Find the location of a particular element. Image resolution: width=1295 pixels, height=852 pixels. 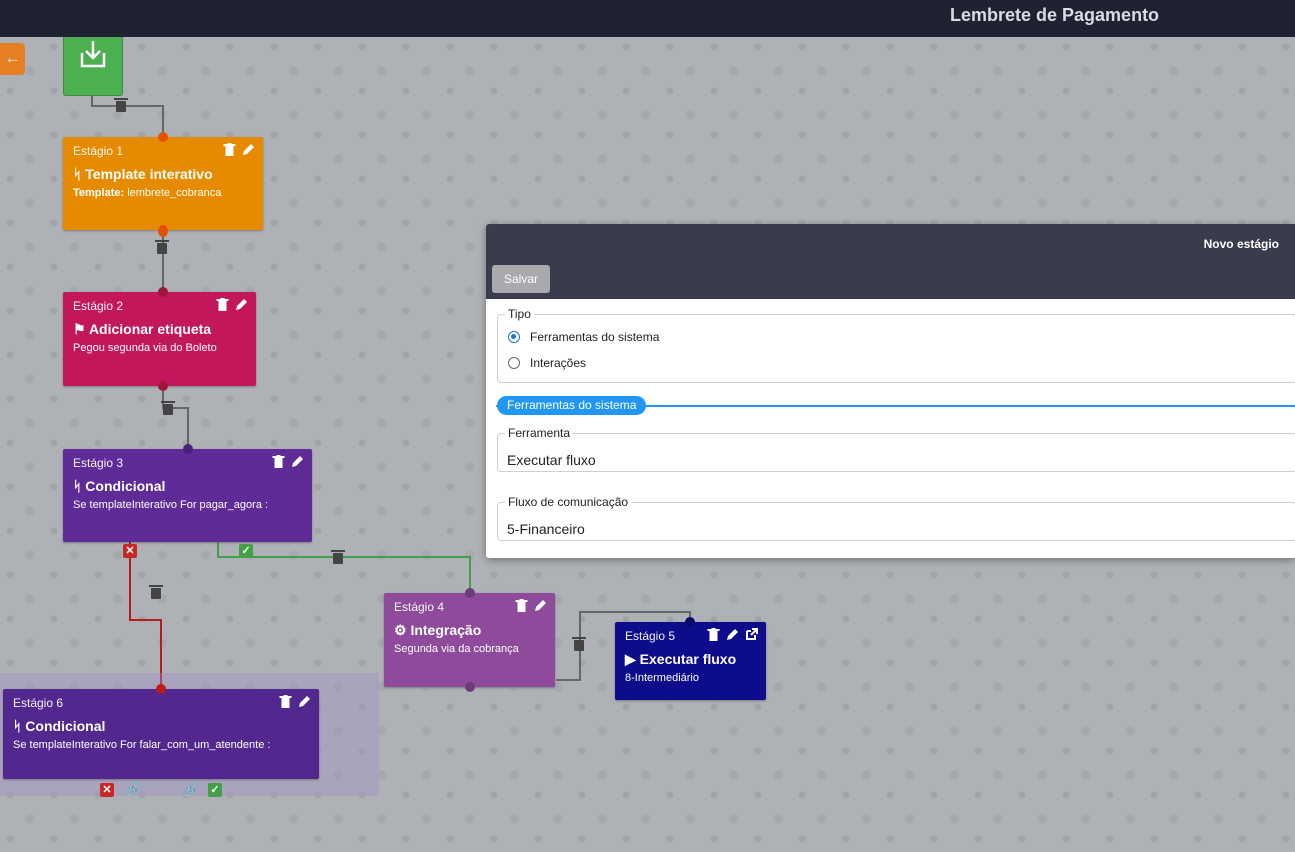

stage-name: ▶ Executar fluxo is located at coordinates (680, 659).